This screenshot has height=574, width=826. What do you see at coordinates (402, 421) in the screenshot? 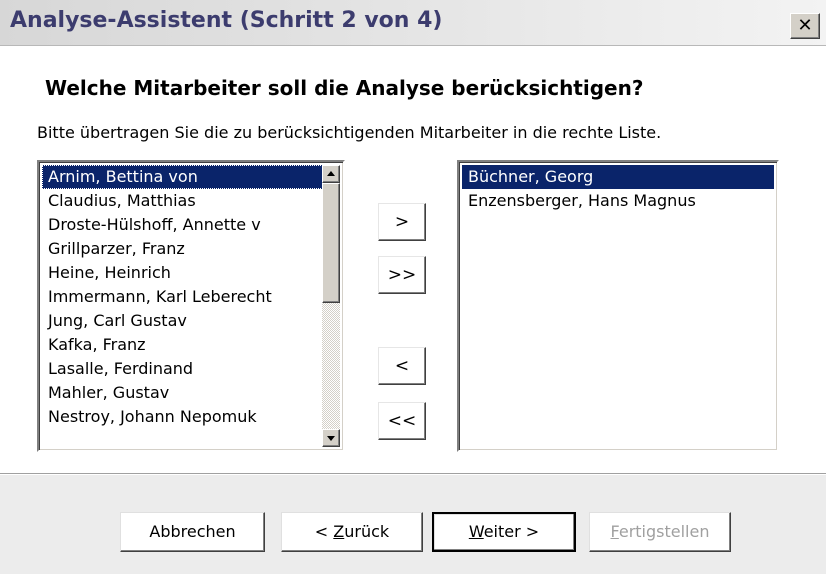
I see `remove-all-button: <<` at bounding box center [402, 421].